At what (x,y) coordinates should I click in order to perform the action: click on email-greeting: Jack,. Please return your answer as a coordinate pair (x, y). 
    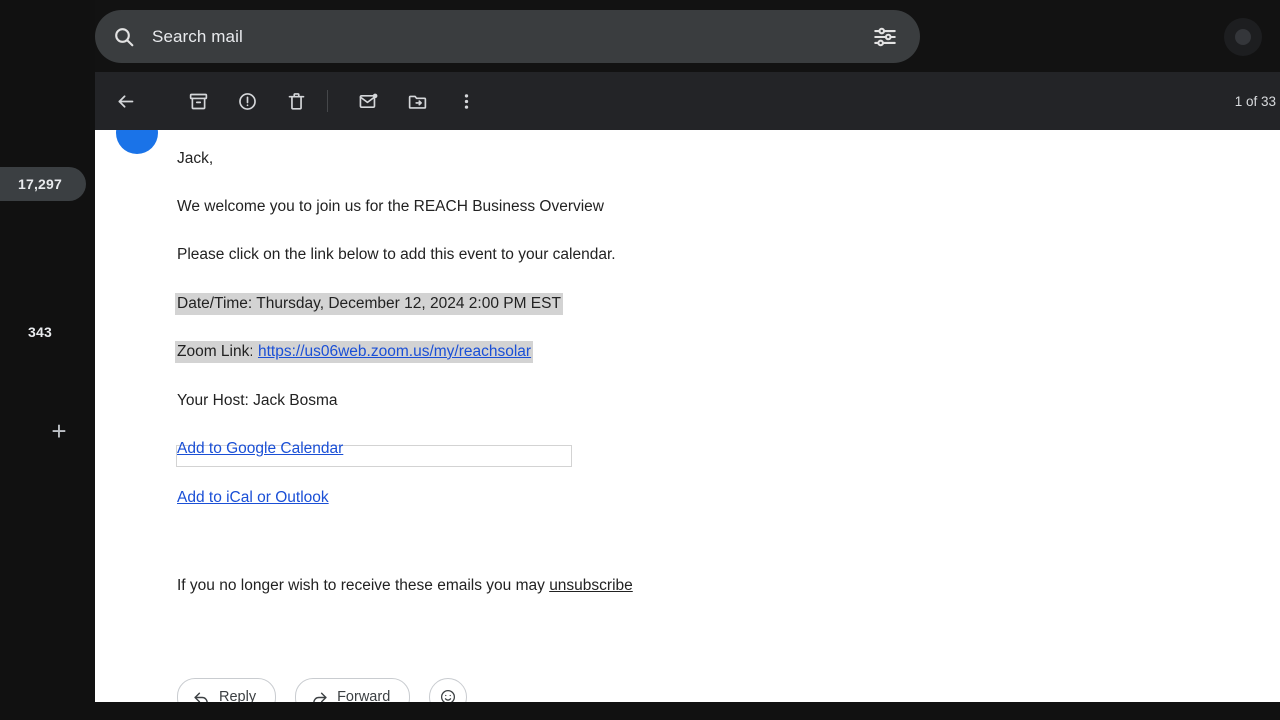
    Looking at the image, I should click on (195, 158).